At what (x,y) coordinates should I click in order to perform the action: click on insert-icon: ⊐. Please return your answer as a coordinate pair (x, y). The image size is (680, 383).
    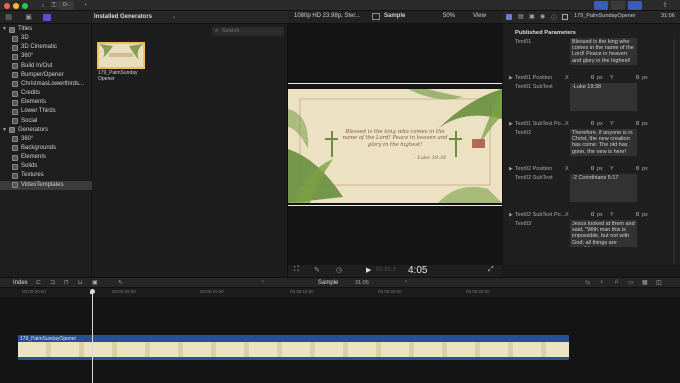
    Looking at the image, I should click on (52, 282).